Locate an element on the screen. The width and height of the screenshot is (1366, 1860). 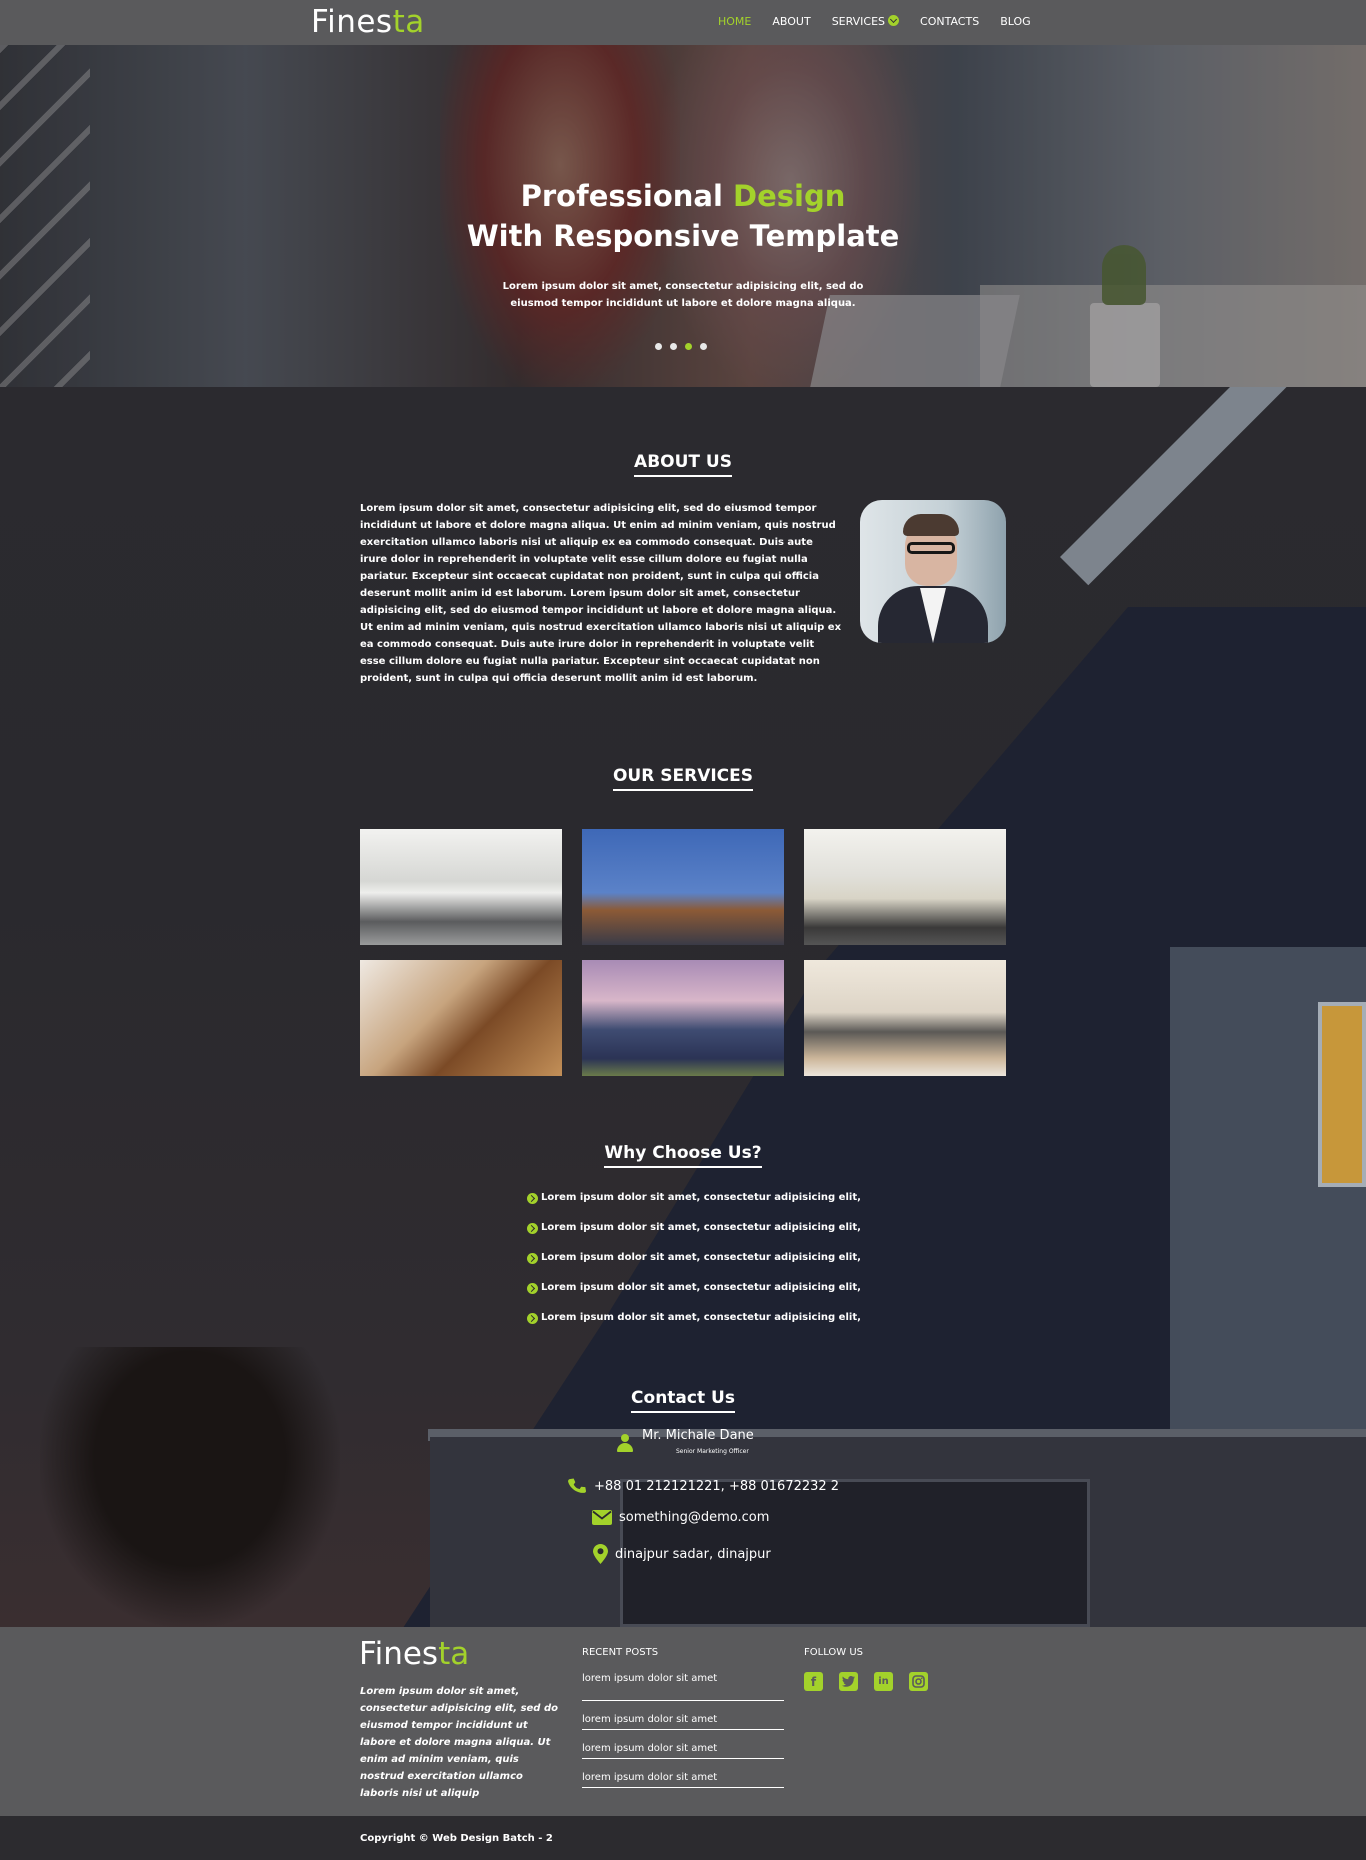
contact-role: Senior Marketing Officer is located at coordinates (712, 1451).